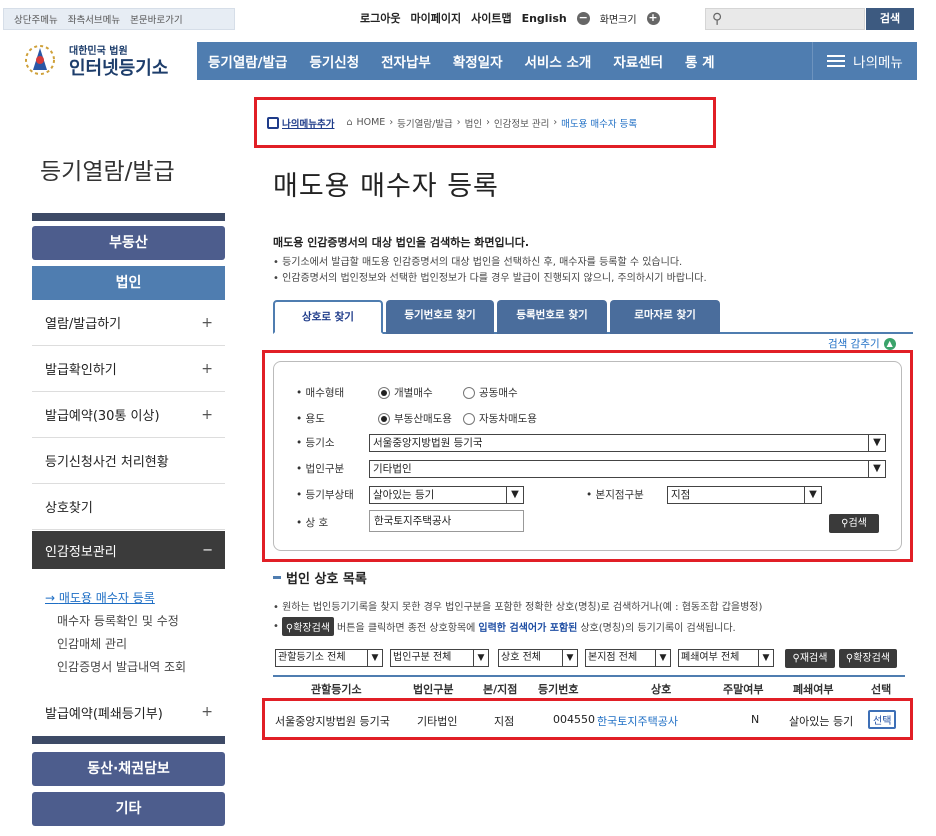  I want to click on breadcrumb-home: HOME, so click(370, 122).